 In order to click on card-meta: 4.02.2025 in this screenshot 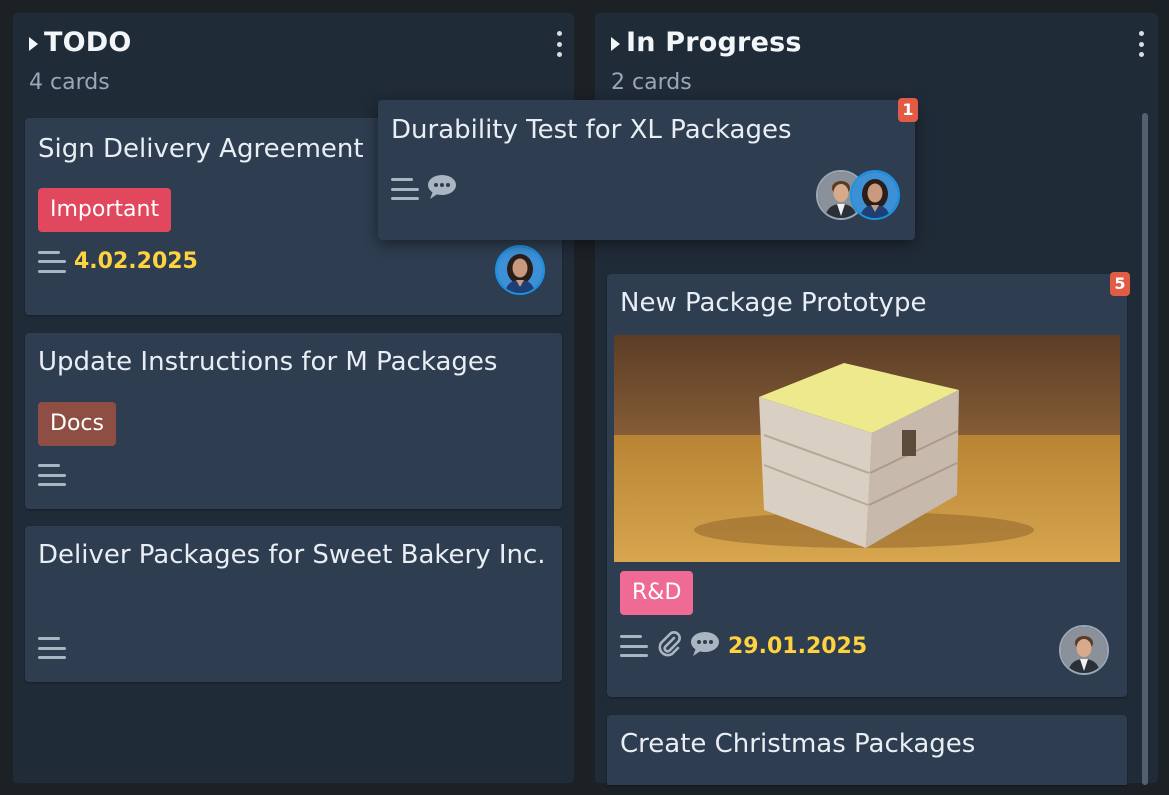, I will do `click(118, 261)`.